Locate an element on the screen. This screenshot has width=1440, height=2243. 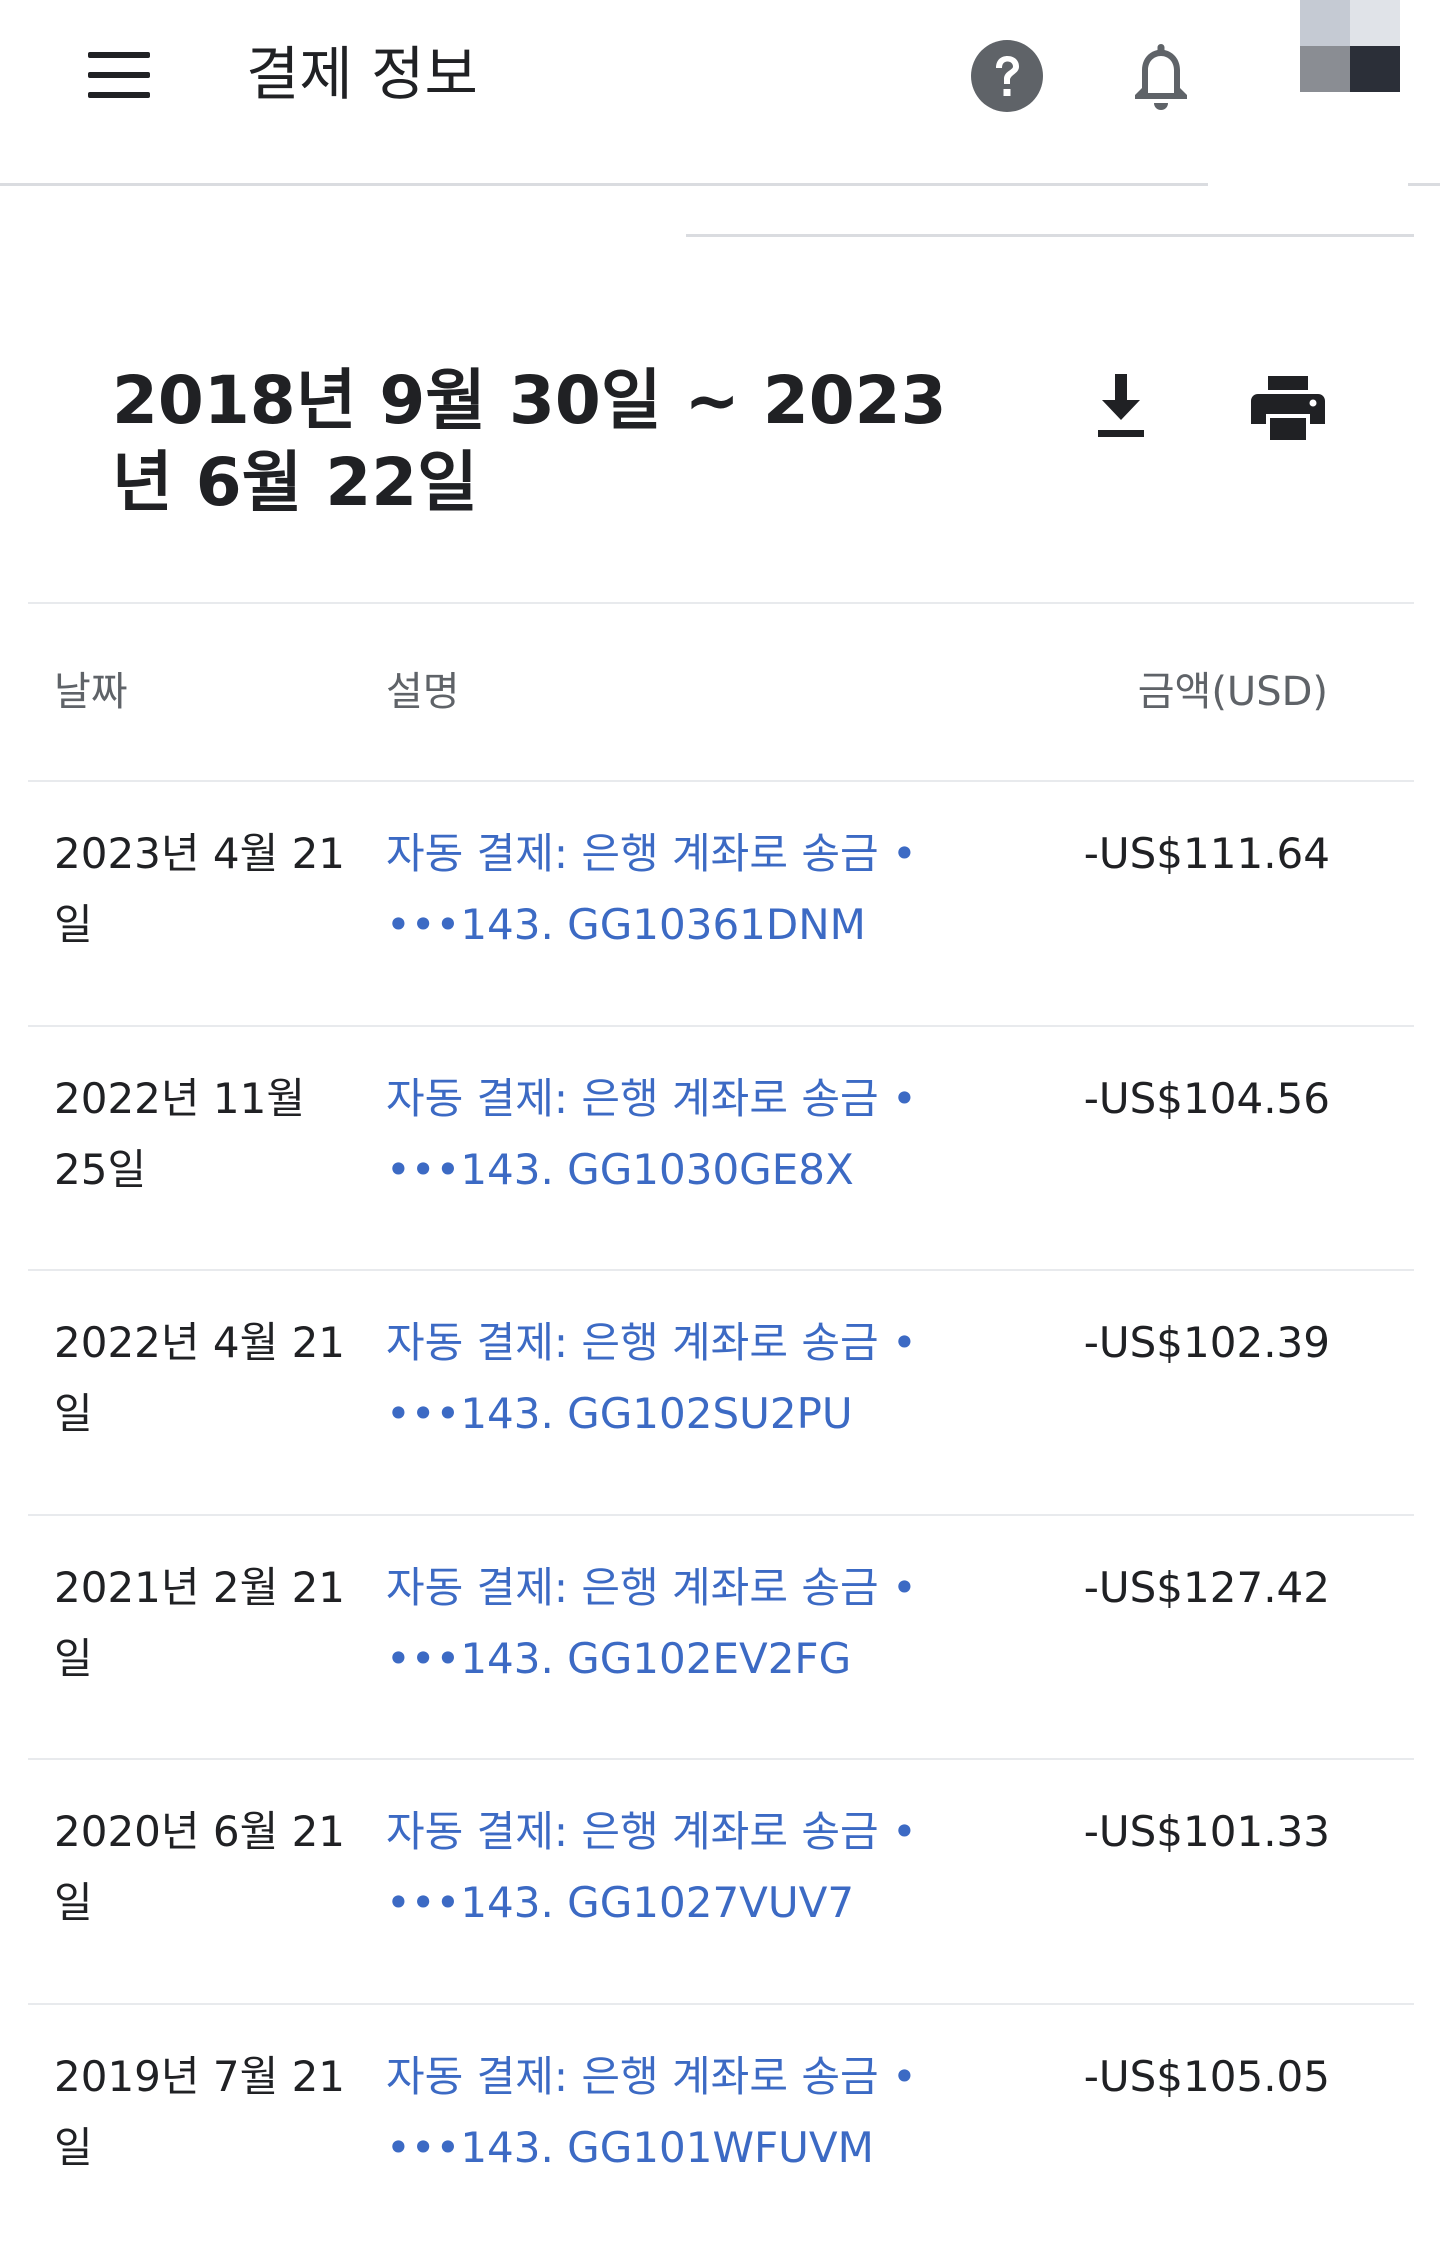
row-date: 2019년 7월 21일 is located at coordinates (200, 2112).